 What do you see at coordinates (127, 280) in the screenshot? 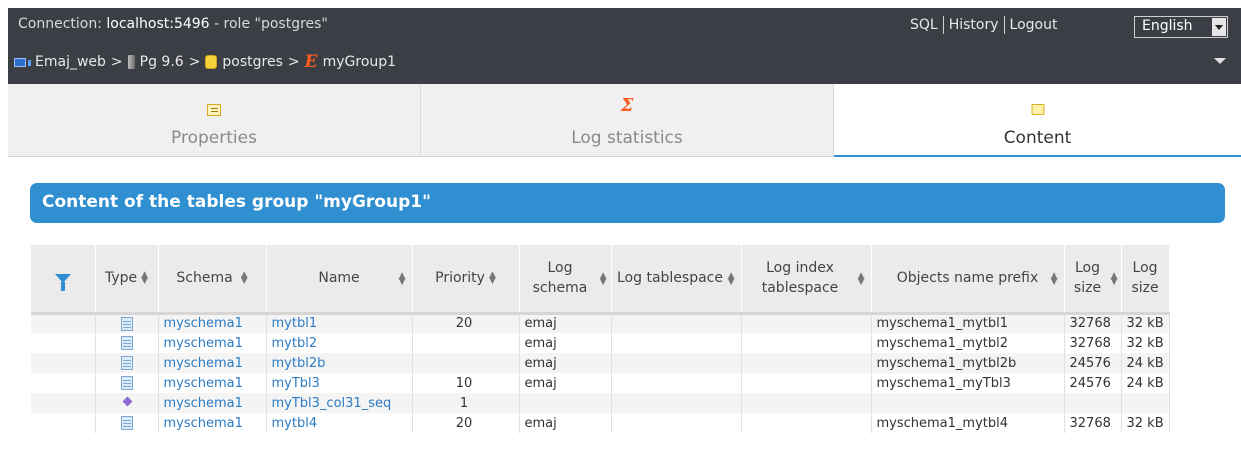
I see `type-column-header: Type ▲ ▼` at bounding box center [127, 280].